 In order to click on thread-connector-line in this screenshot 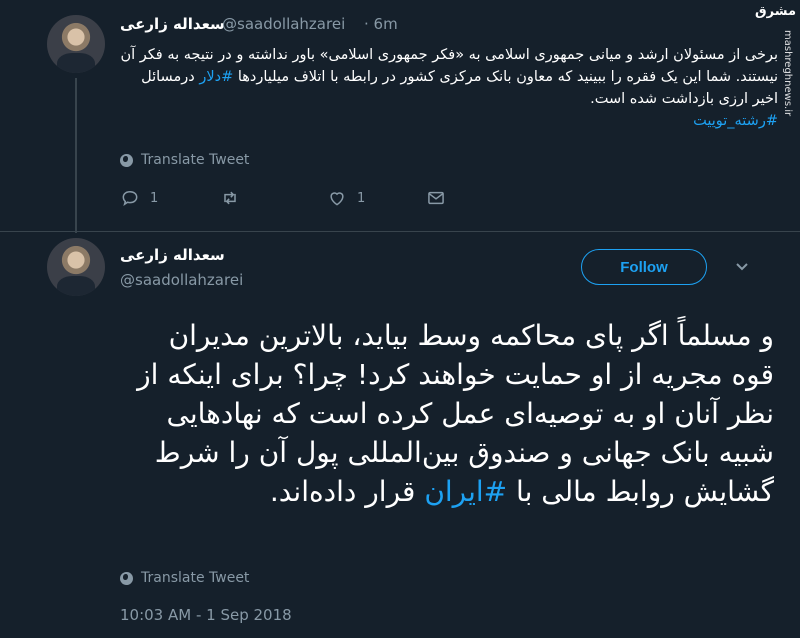, I will do `click(76, 155)`.